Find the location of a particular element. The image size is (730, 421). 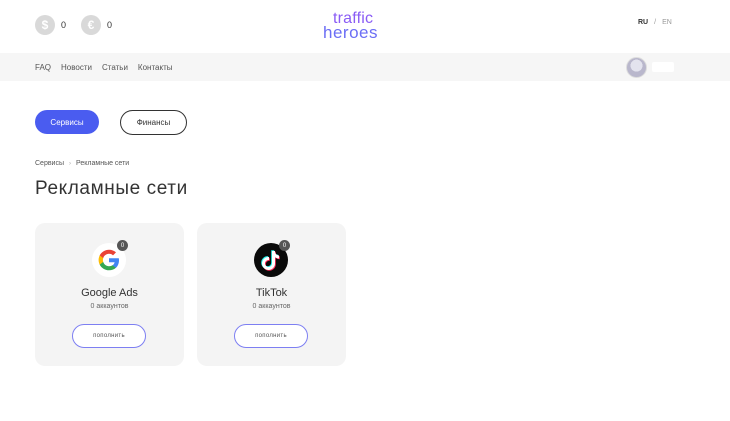

service-name: TikTok is located at coordinates (271, 293).